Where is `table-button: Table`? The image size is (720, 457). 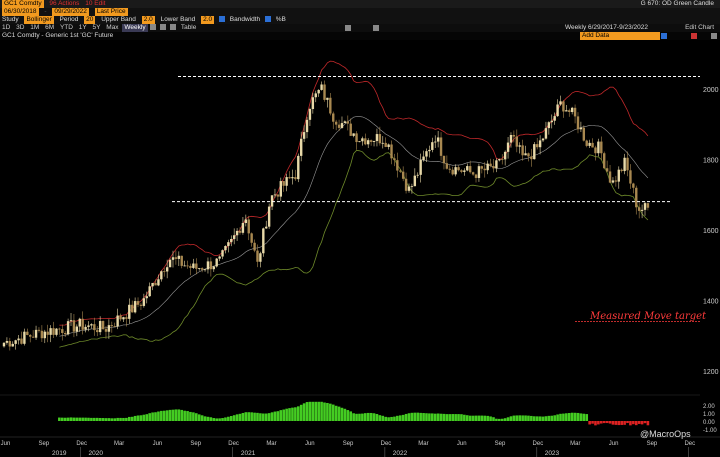 table-button: Table is located at coordinates (189, 28).